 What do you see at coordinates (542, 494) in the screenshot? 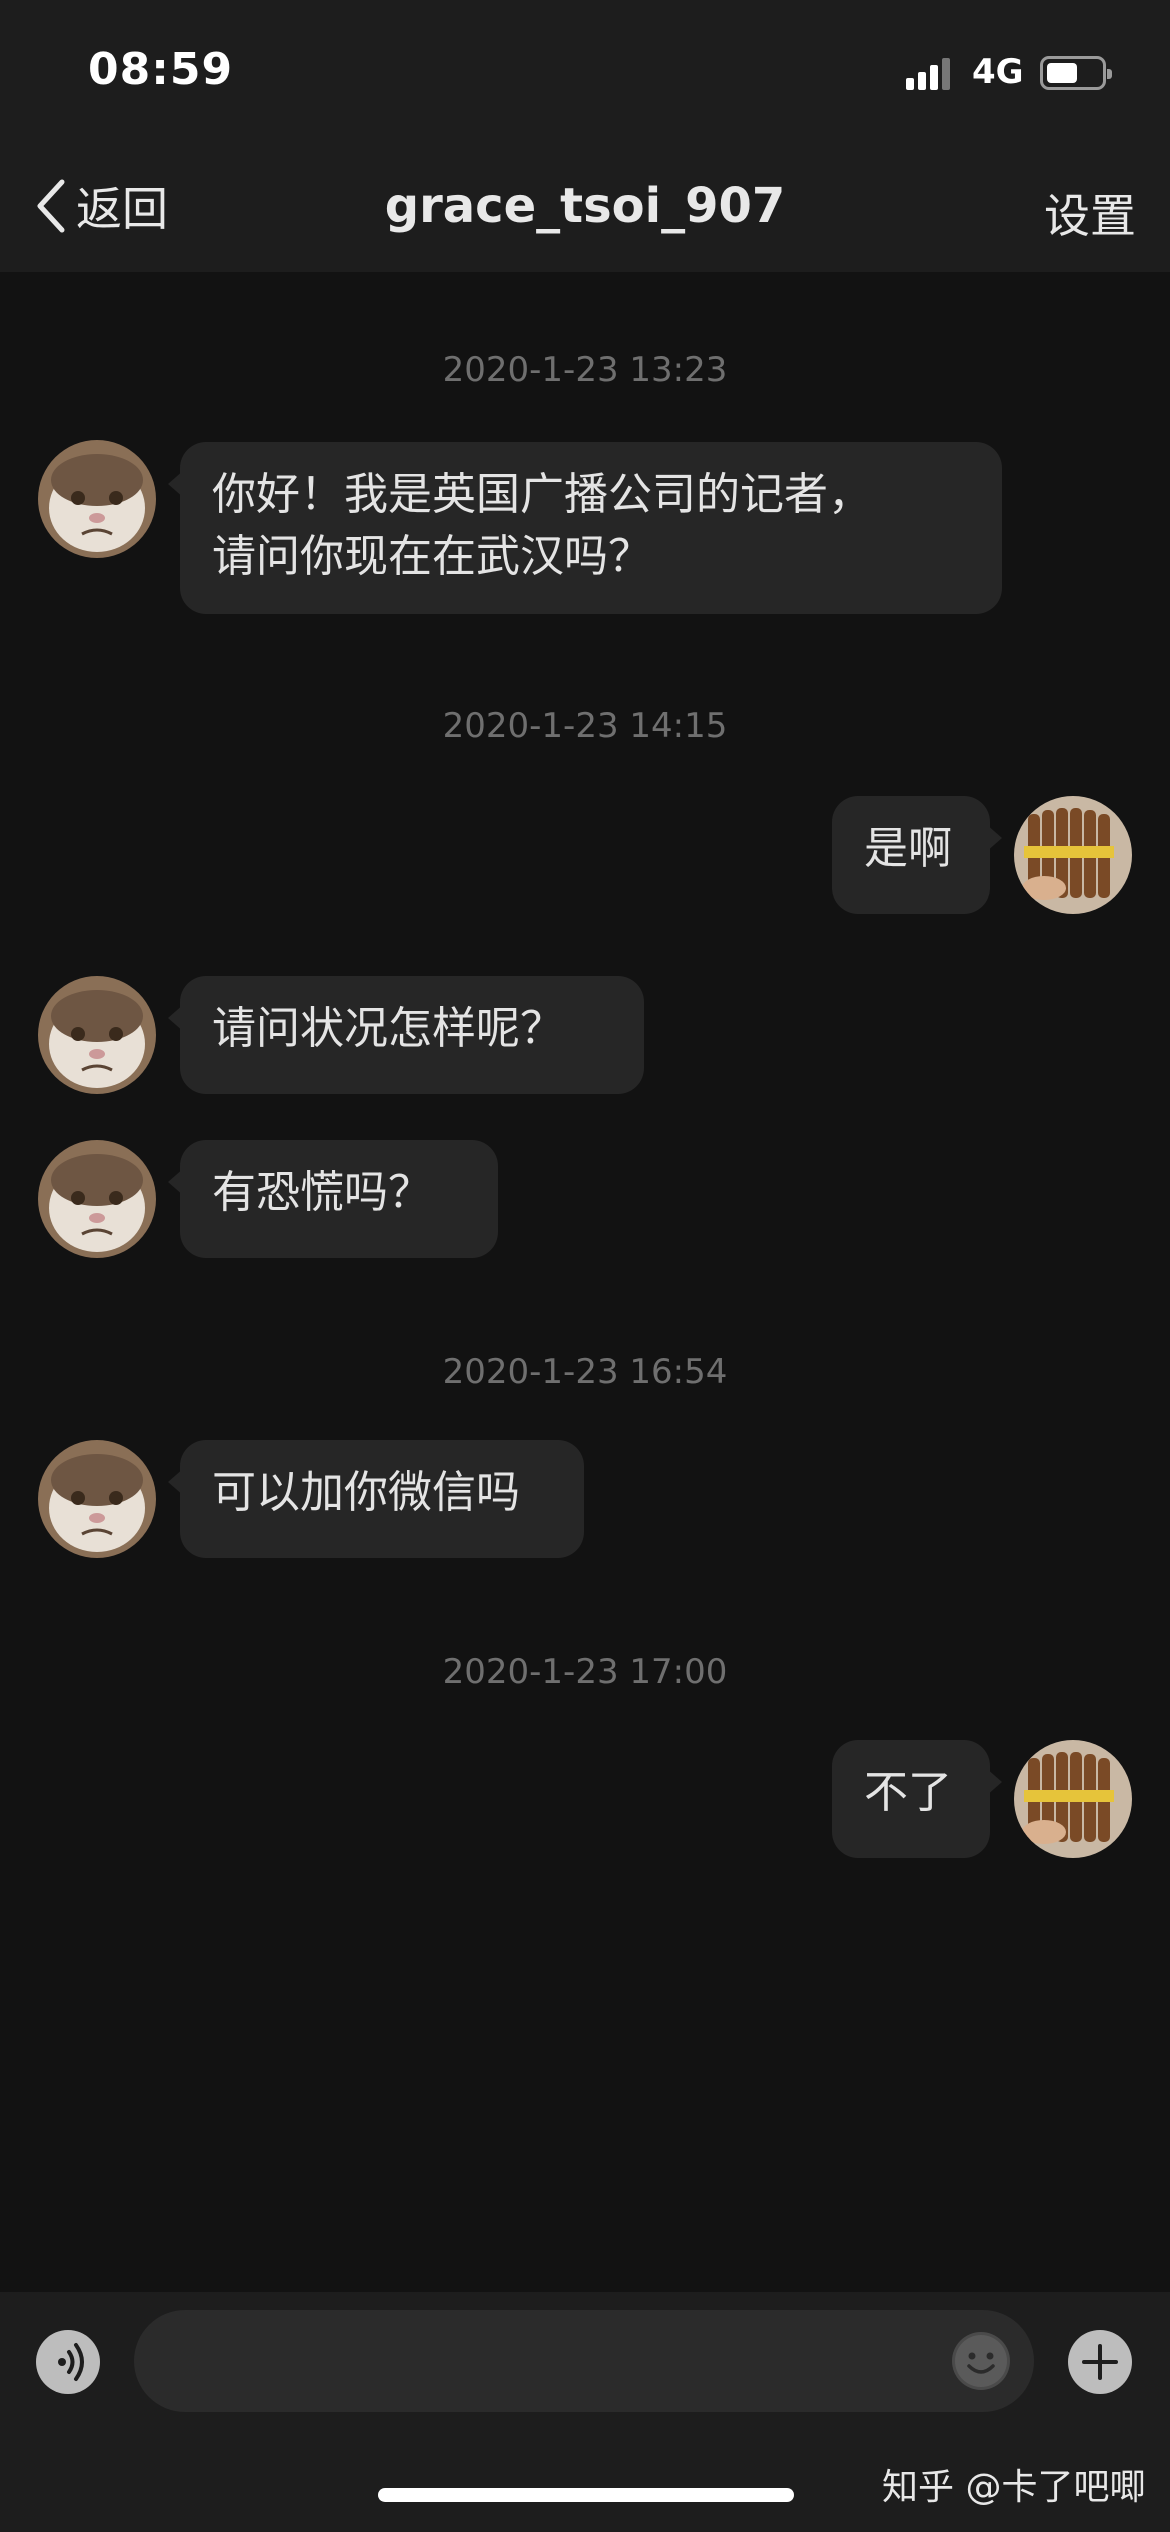
I see `message-text: 你好！我是英国广播公司的记者，` at bounding box center [542, 494].